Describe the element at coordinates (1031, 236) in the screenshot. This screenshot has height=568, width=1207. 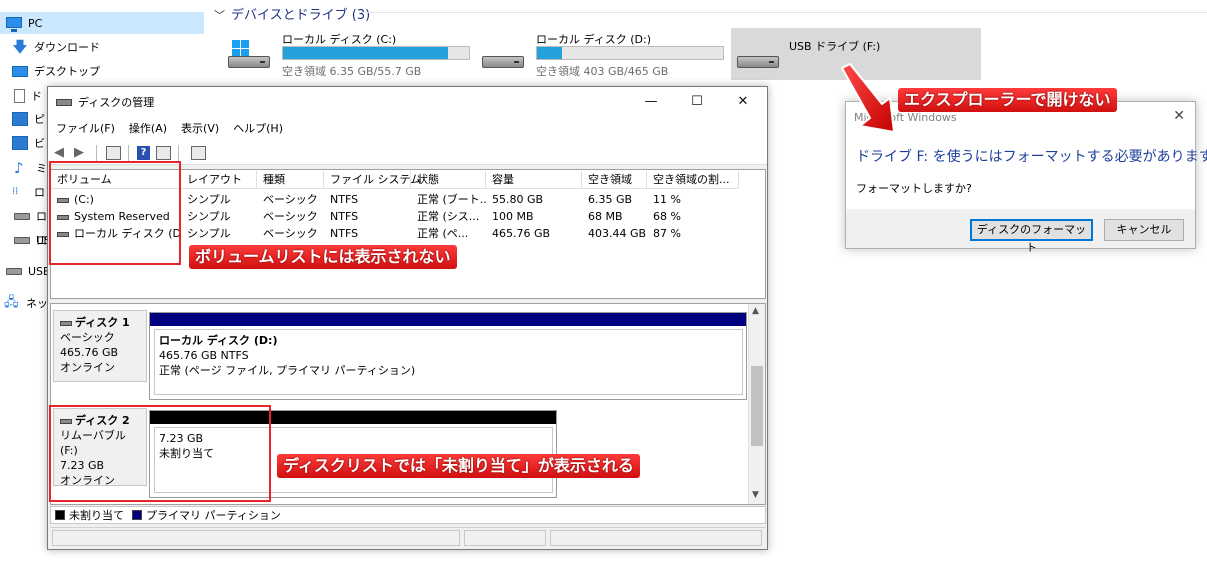
I see `format-disk-button: ディスクのフォーマット` at that location.